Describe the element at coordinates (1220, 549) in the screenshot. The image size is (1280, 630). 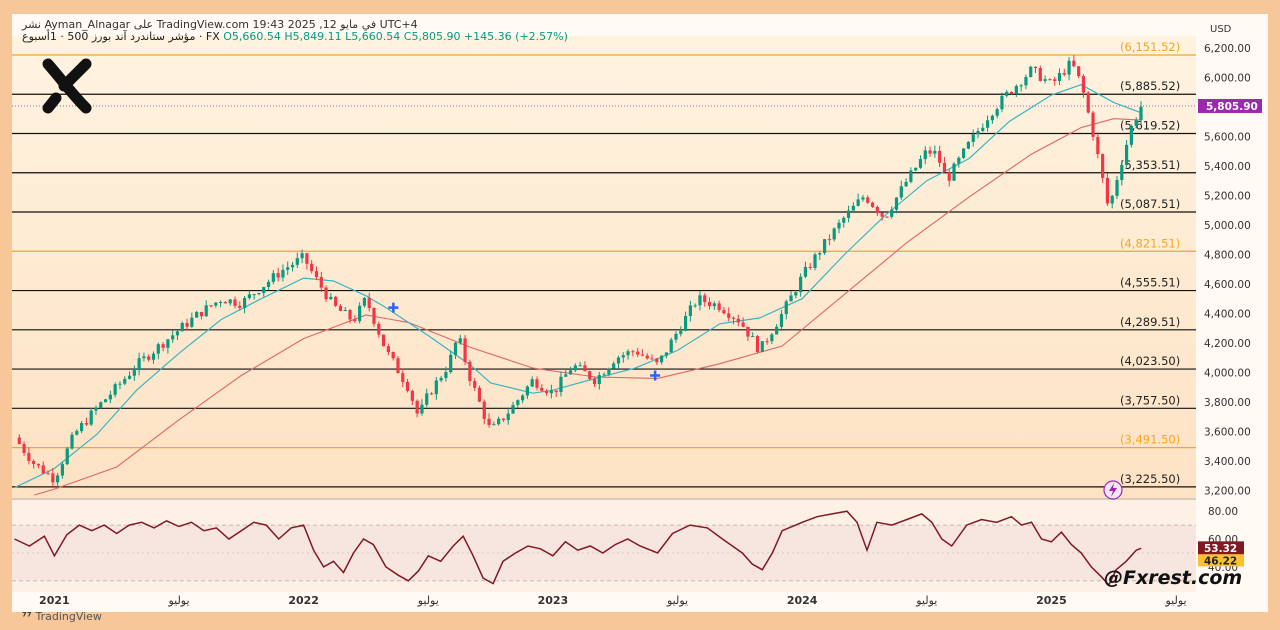
I see `rsi-value-text: 53.32` at that location.